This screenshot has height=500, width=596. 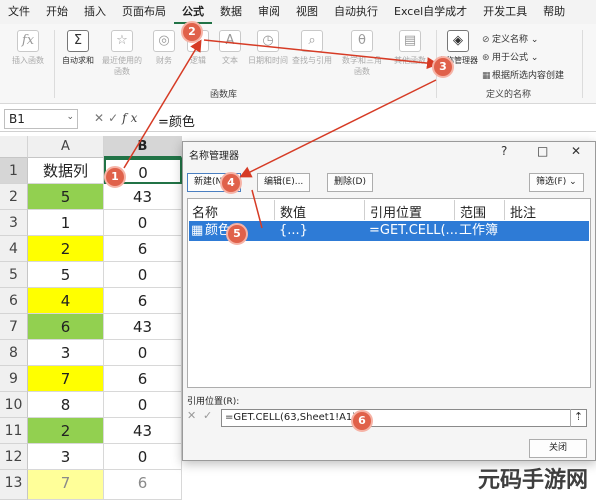 I want to click on column-header-a: A, so click(x=66, y=147).